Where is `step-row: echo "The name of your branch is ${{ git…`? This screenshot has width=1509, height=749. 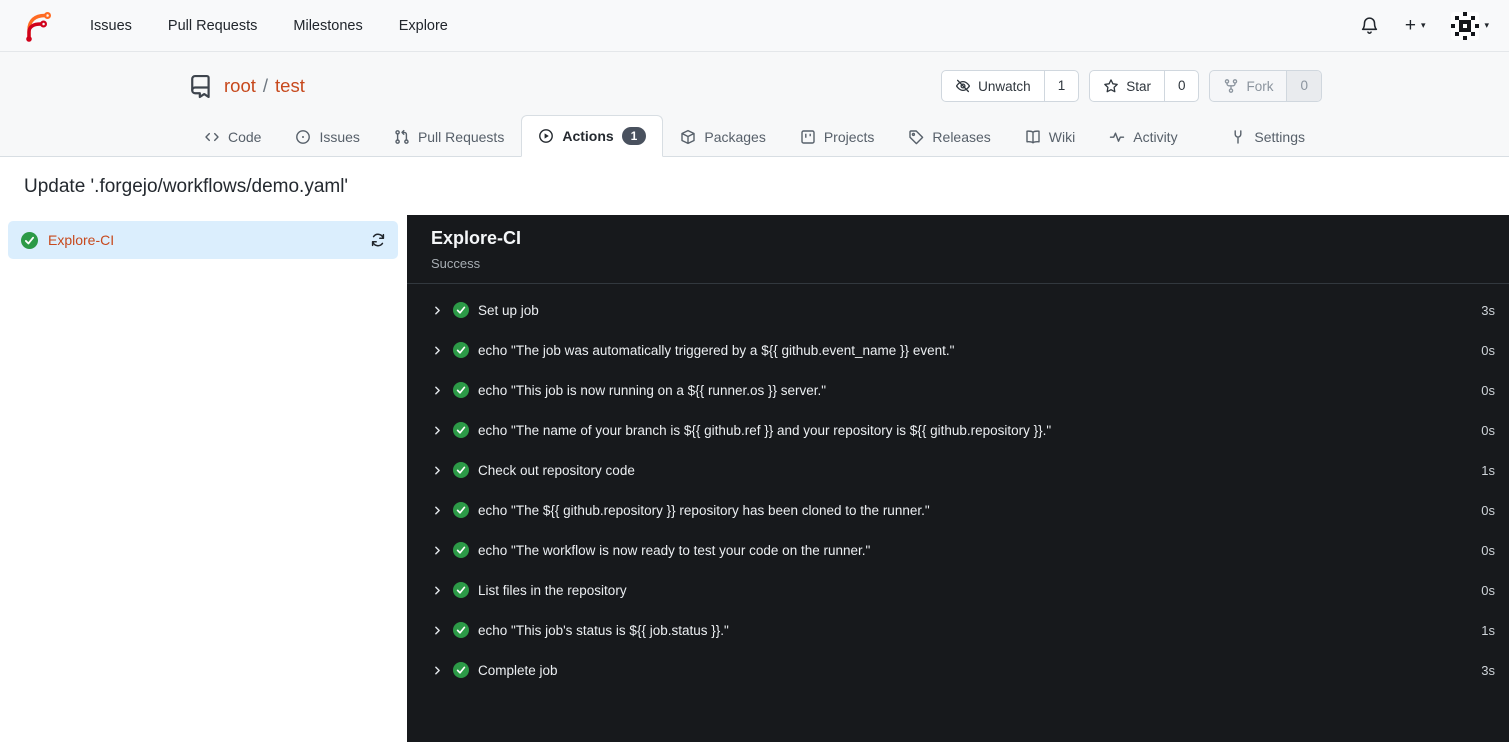 step-row: echo "The name of your branch is ${{ git… is located at coordinates (958, 430).